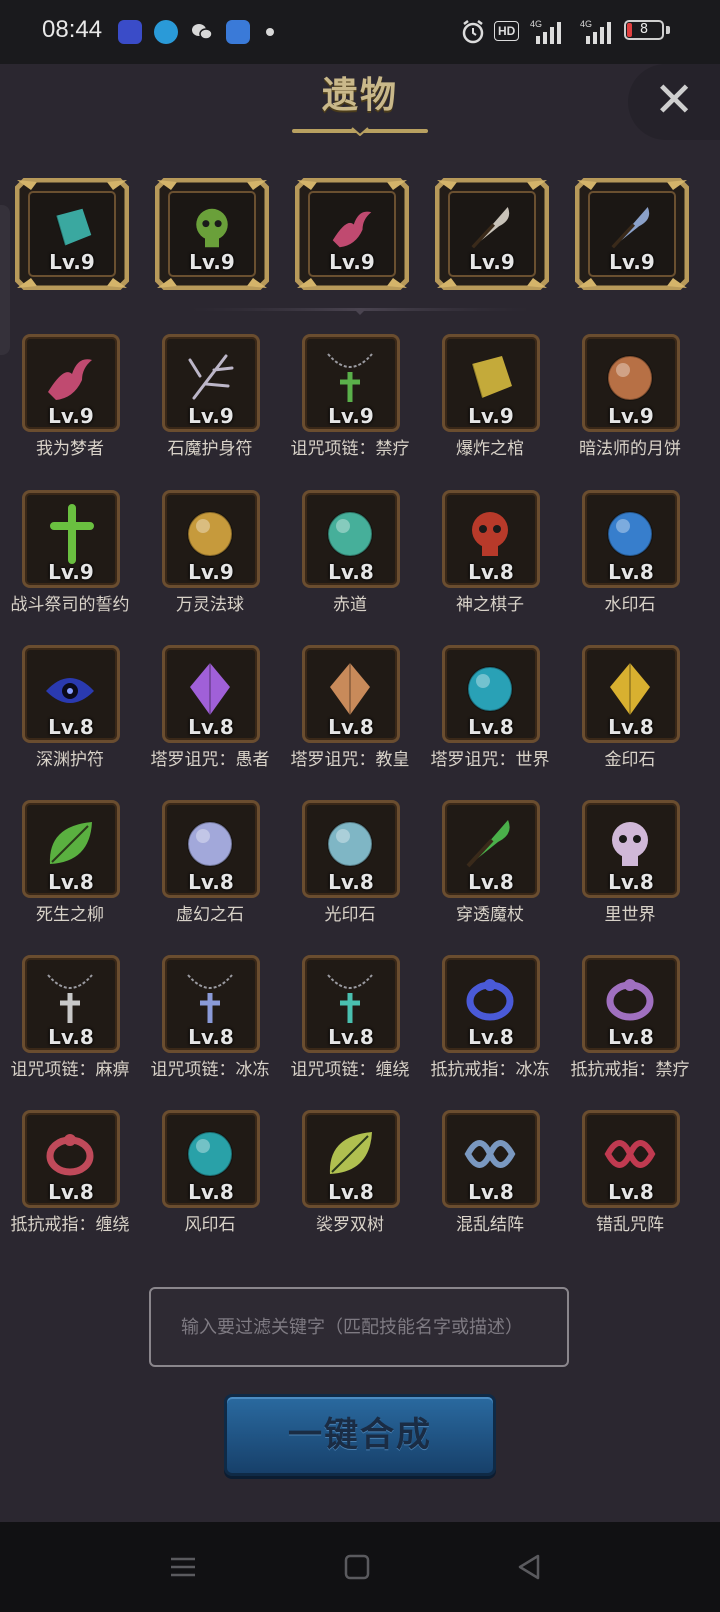 The width and height of the screenshot is (720, 1612). I want to click on relic-item: Lv.8 错乱咒阵, so click(630, 1180).